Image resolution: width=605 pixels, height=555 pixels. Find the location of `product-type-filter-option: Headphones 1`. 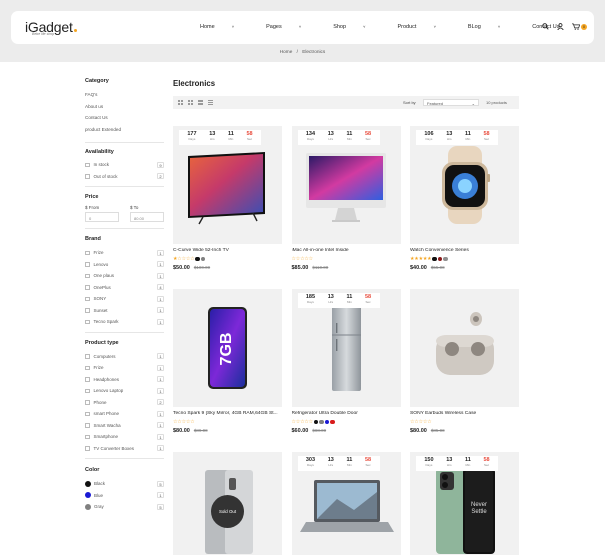

product-type-filter-option: Headphones 1 is located at coordinates (124, 380).